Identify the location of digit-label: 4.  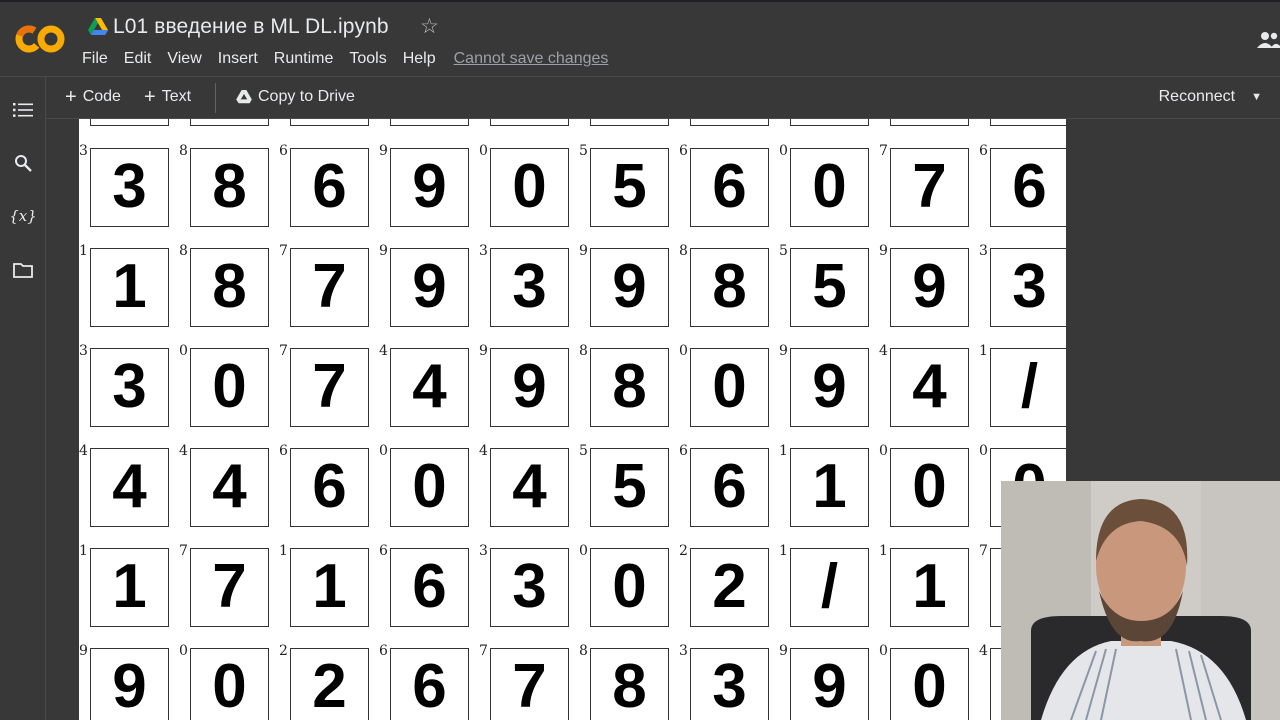
(883, 351).